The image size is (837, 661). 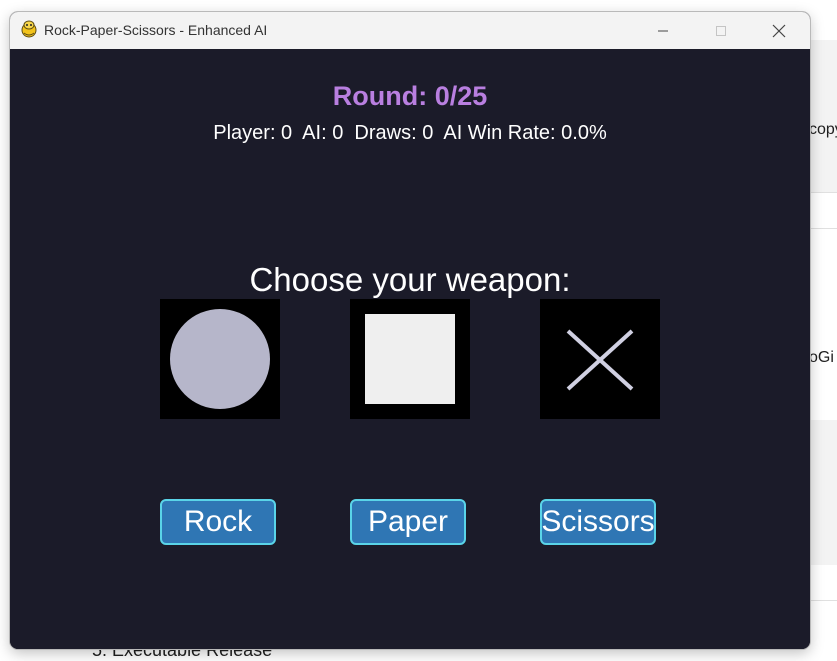 I want to click on close-button, so click(x=779, y=30).